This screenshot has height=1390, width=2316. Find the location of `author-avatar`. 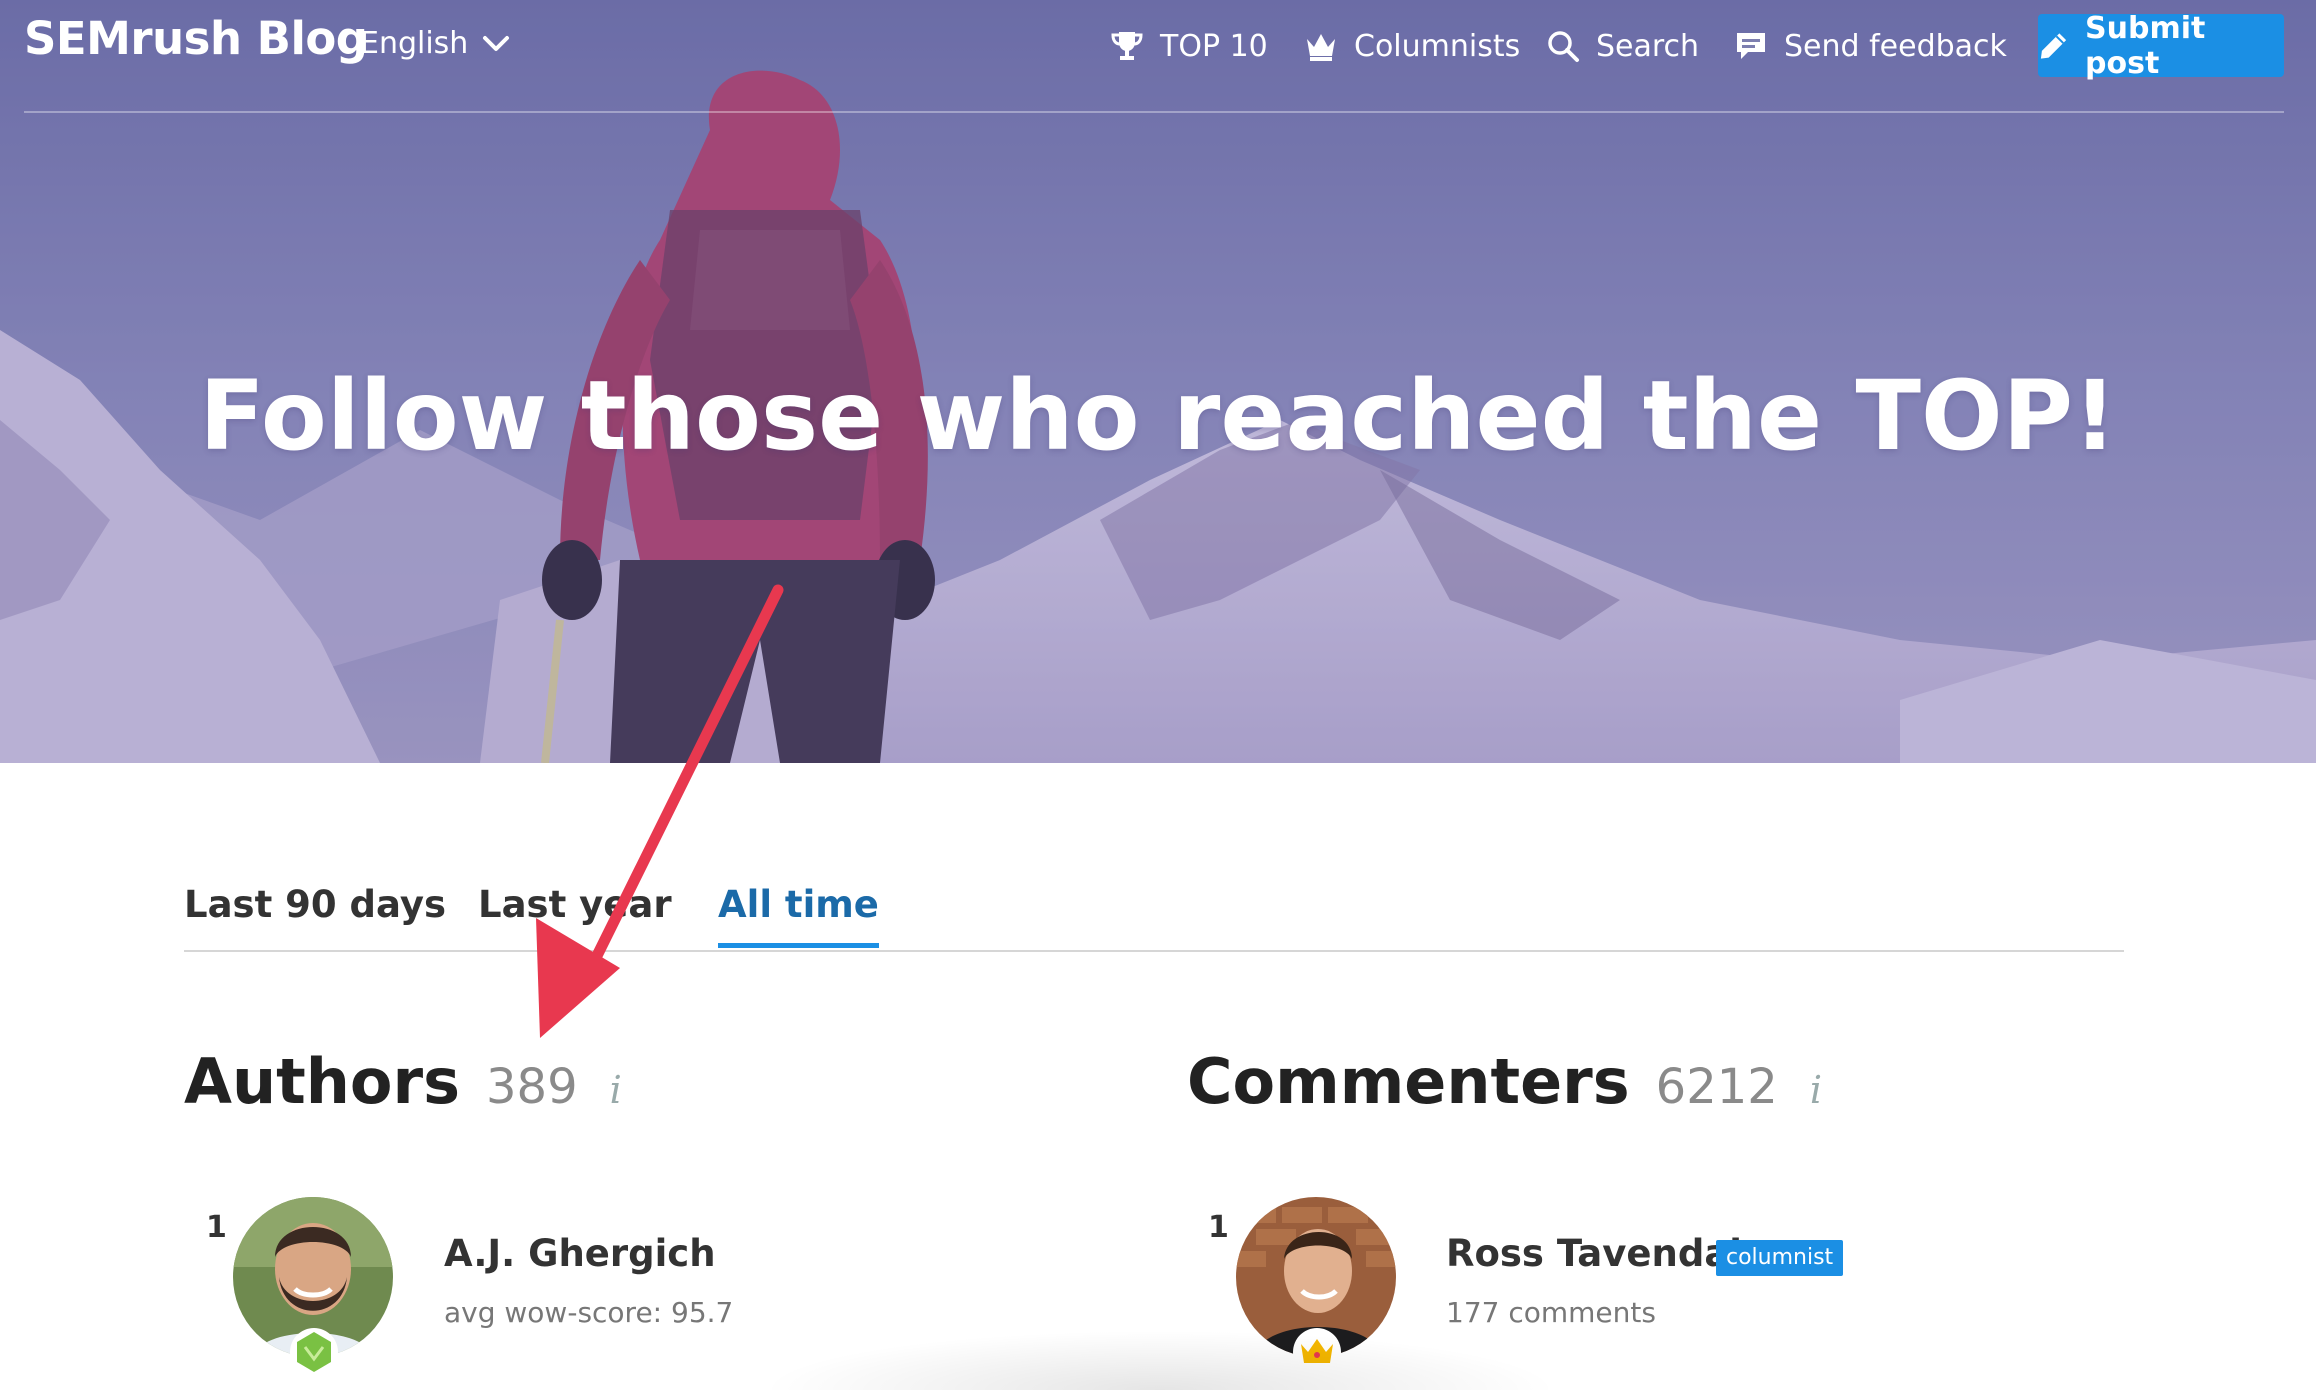

author-avatar is located at coordinates (313, 1286).